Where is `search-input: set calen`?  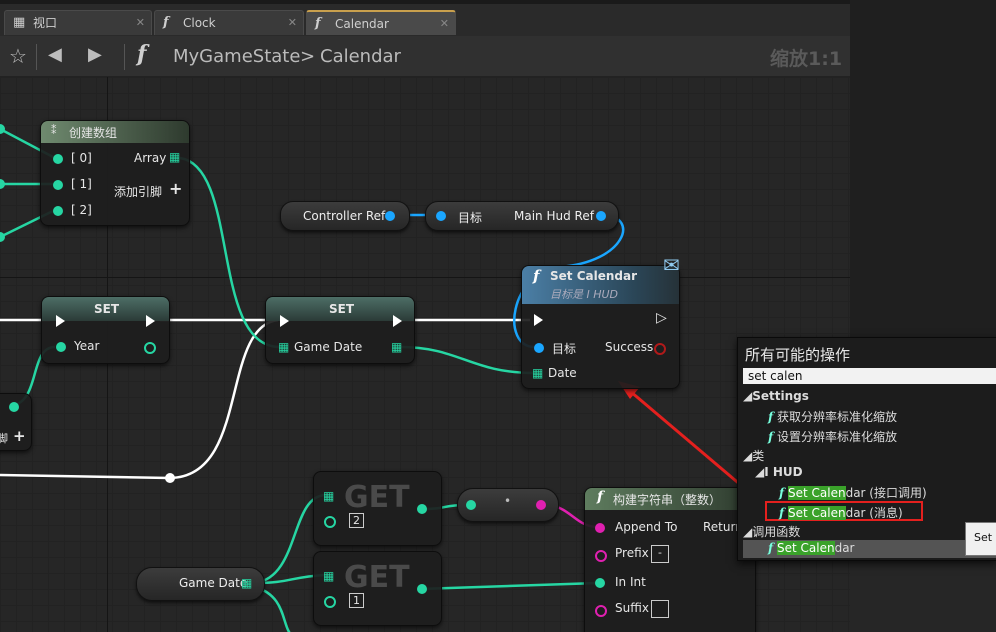 search-input: set calen is located at coordinates (869, 376).